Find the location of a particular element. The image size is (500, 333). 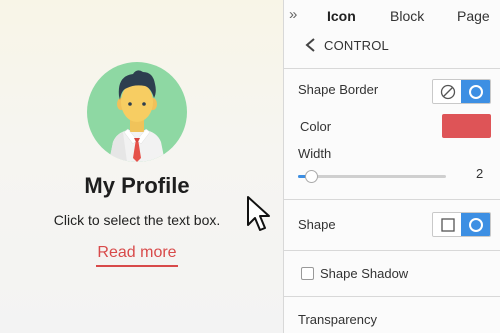

tab-icon: Icon is located at coordinates (341, 16).